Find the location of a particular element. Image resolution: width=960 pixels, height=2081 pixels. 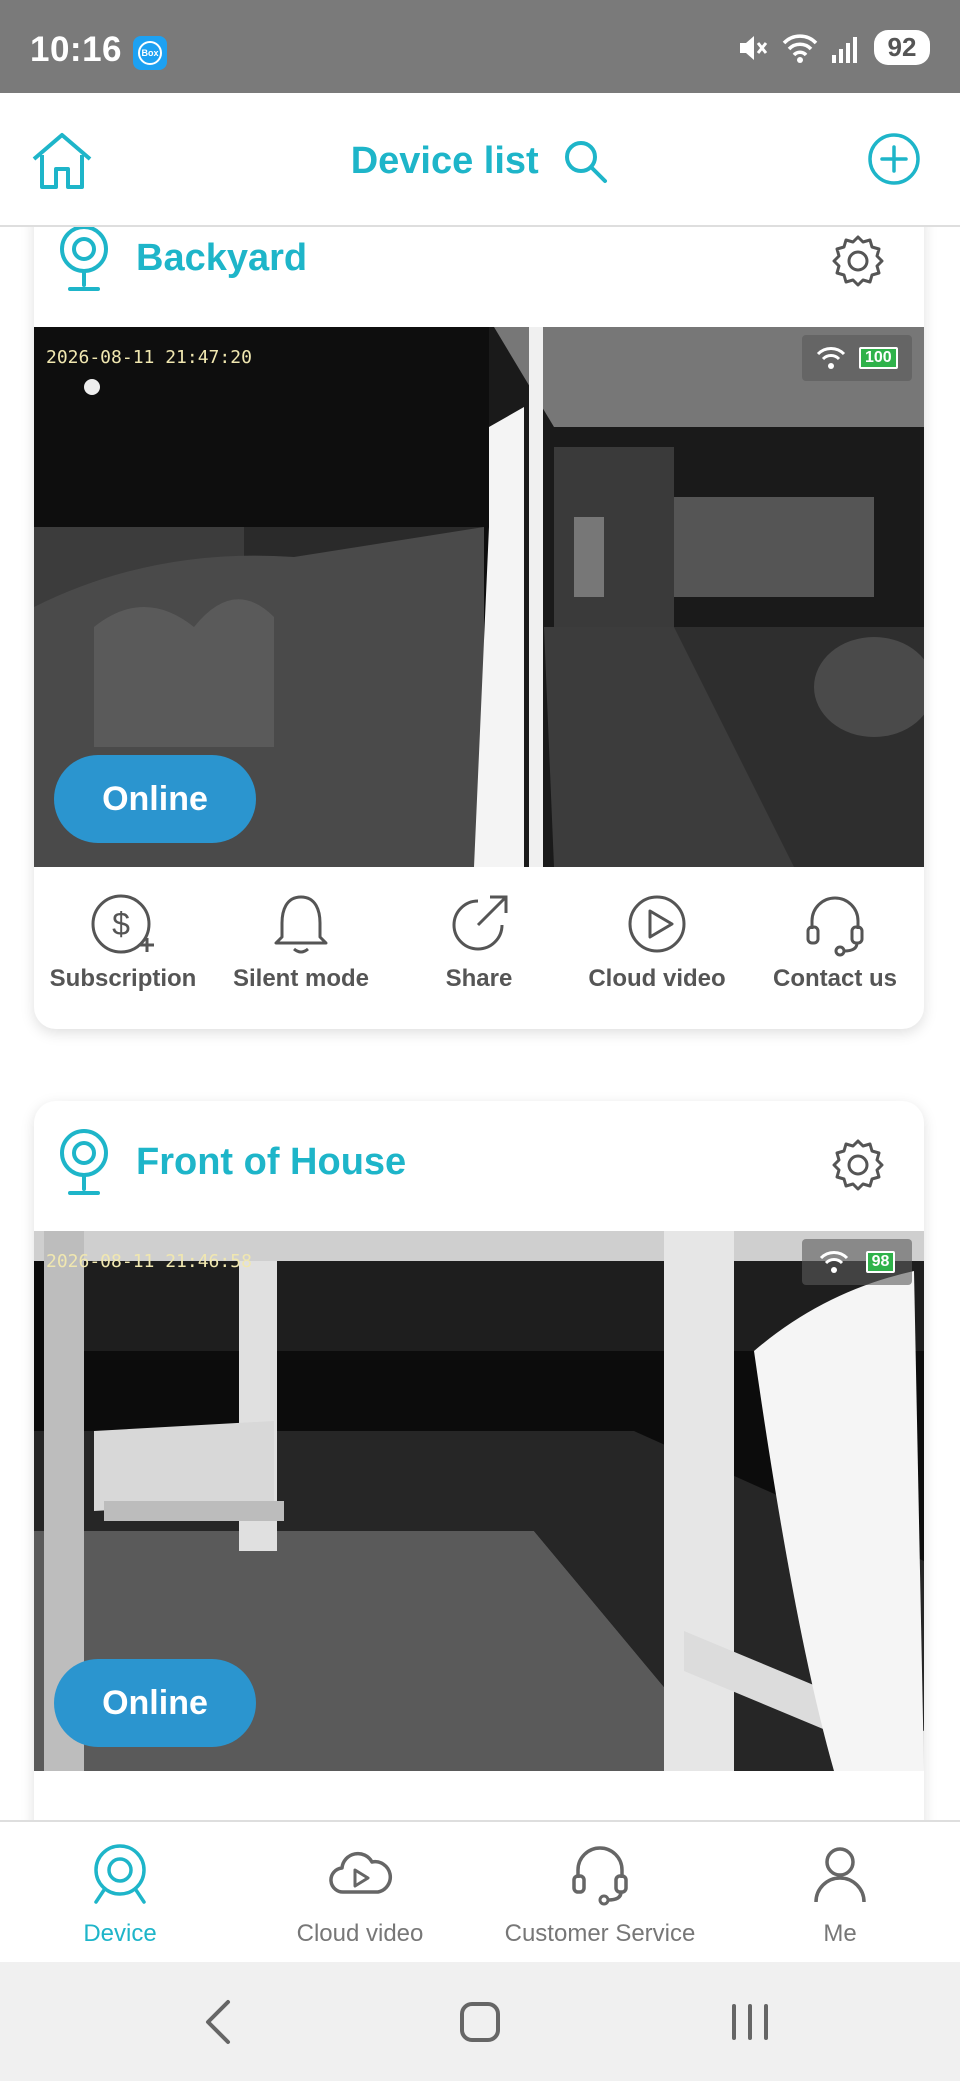

bell-icon is located at coordinates (301, 924).